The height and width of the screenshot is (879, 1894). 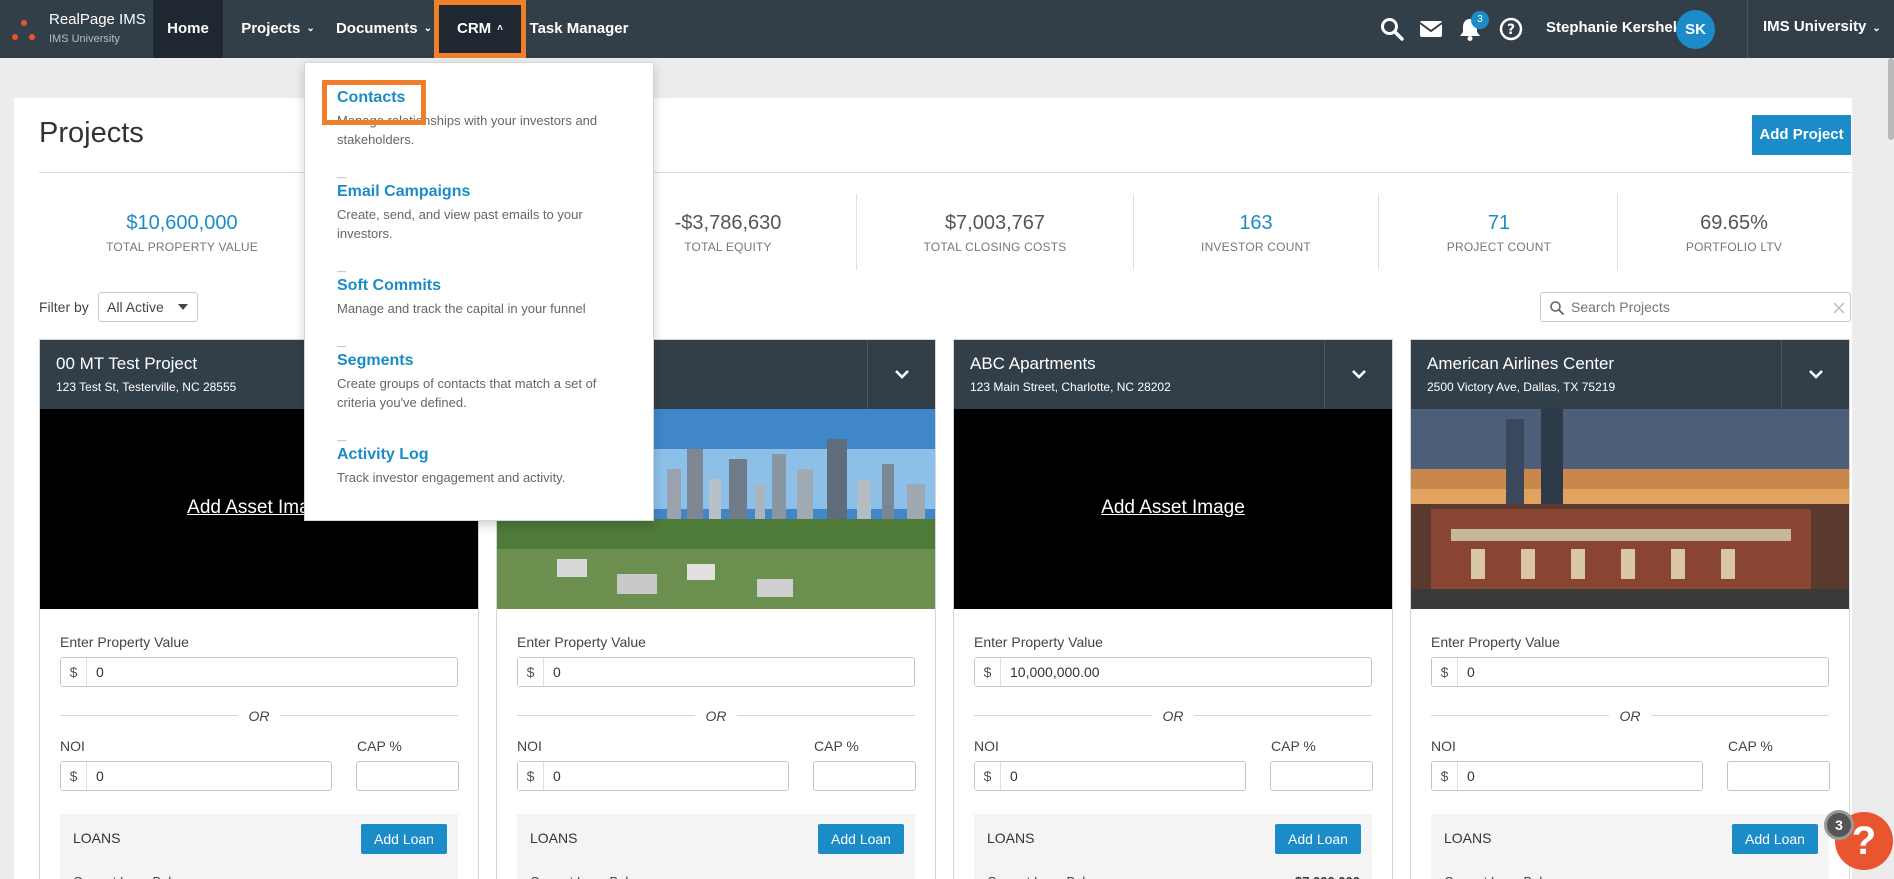 What do you see at coordinates (278, 29) in the screenshot?
I see `nav-projects: Projects ⌄` at bounding box center [278, 29].